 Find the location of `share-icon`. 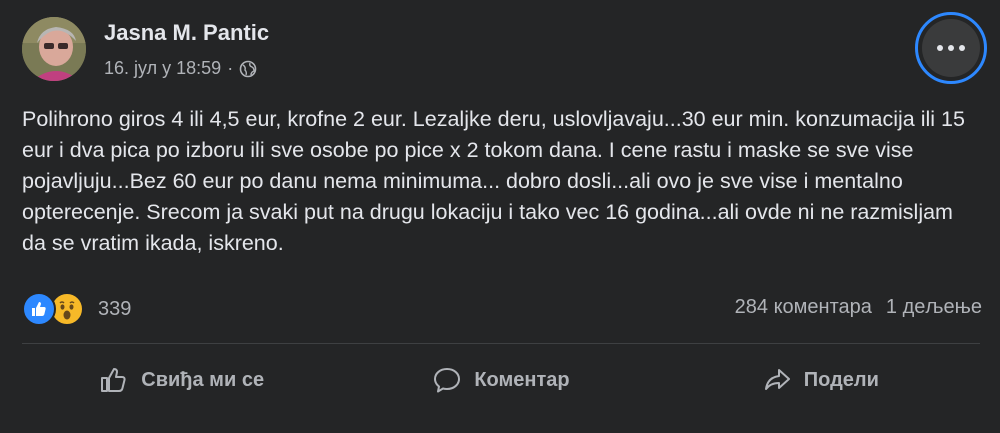

share-icon is located at coordinates (777, 379).